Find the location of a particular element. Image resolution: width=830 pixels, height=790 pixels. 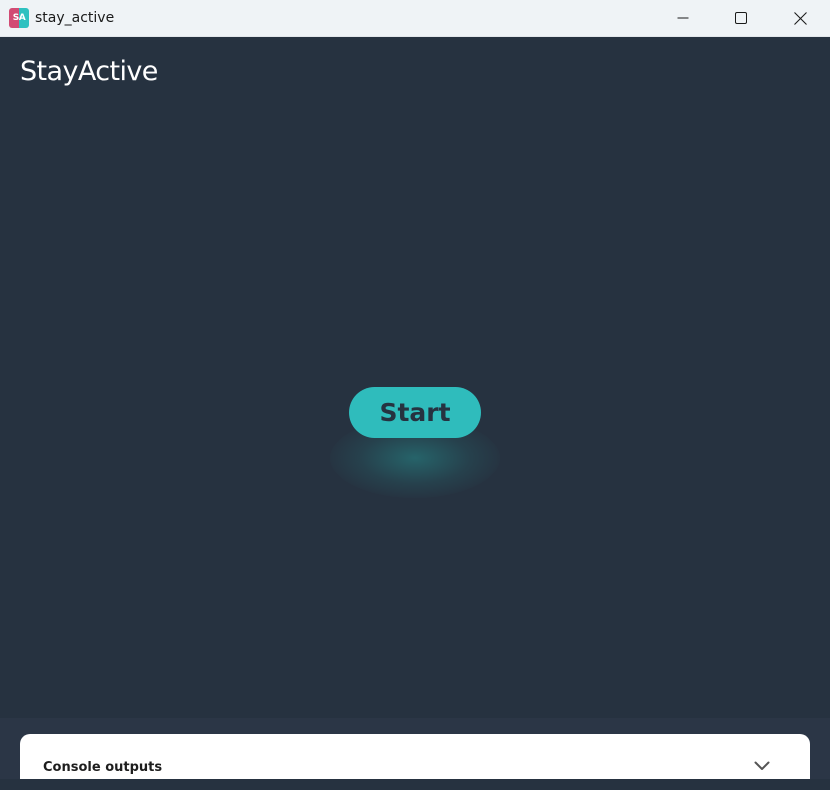

start-button: Start is located at coordinates (415, 412).